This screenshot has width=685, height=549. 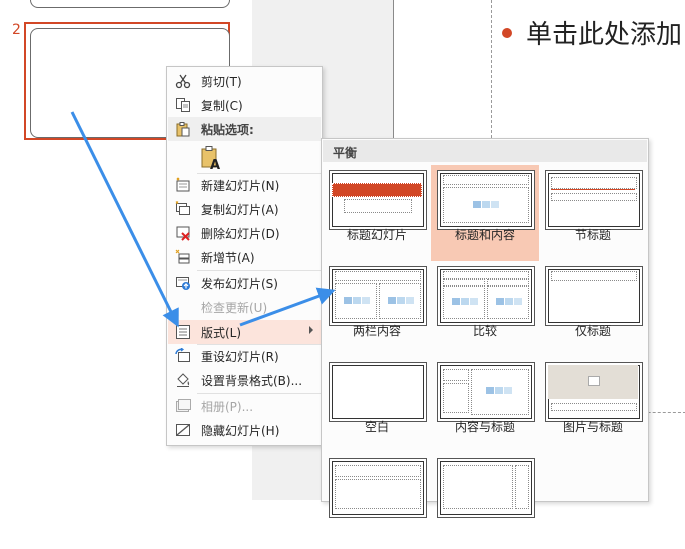 What do you see at coordinates (240, 210) in the screenshot?
I see `menu-item-label: 复制幻灯片(A)` at bounding box center [240, 210].